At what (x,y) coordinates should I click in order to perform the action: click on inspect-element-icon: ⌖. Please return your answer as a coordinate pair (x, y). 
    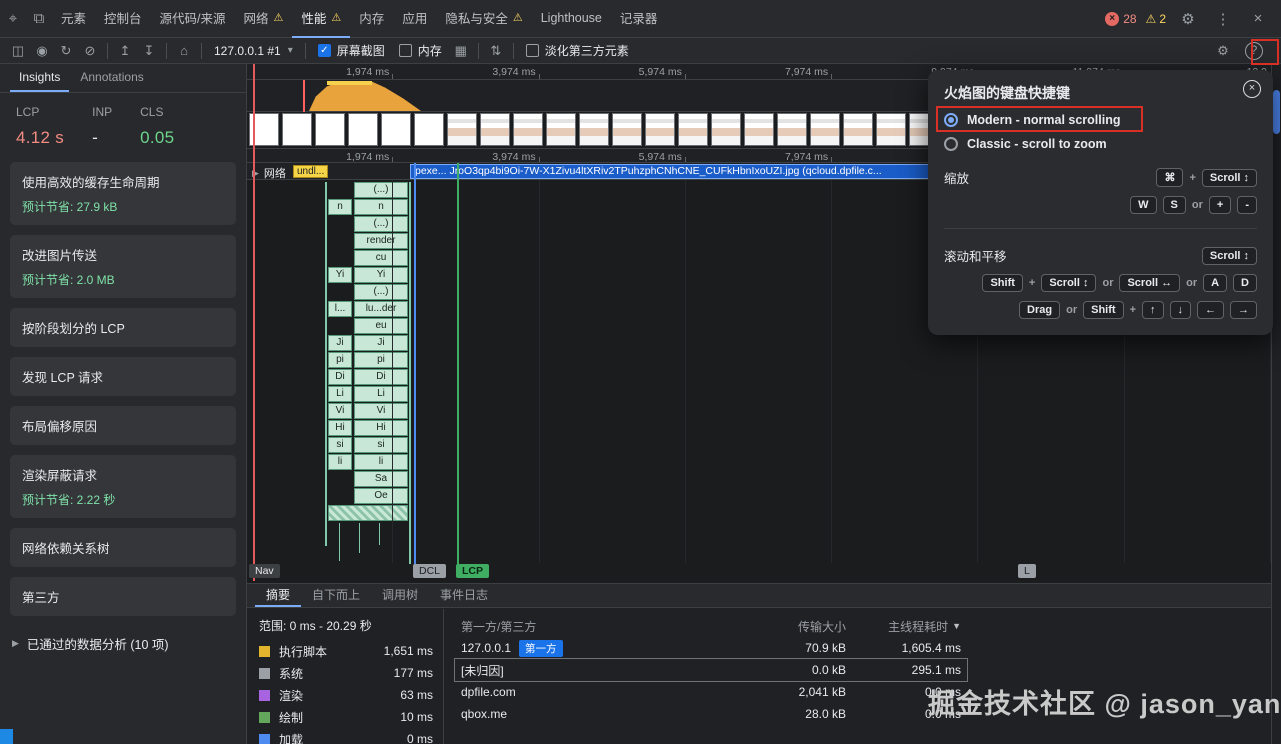
    Looking at the image, I should click on (13, 18).